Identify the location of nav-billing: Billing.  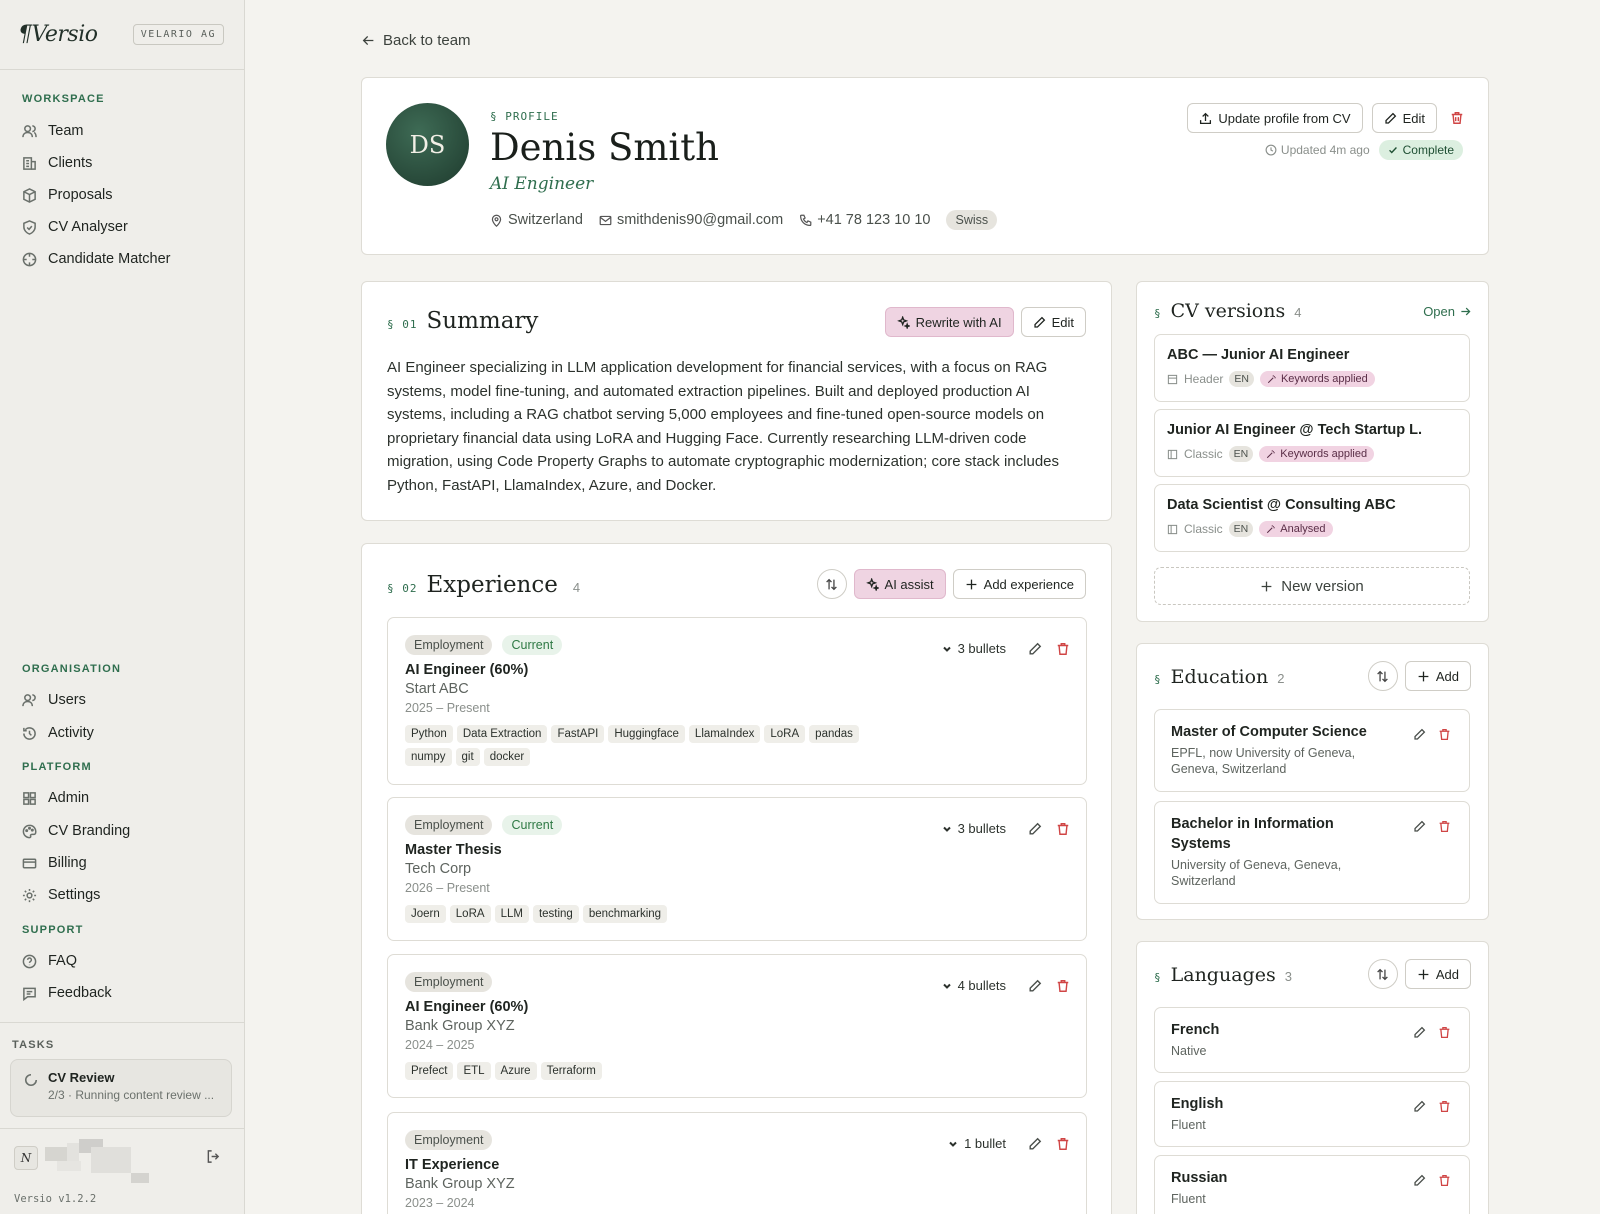
(54, 863).